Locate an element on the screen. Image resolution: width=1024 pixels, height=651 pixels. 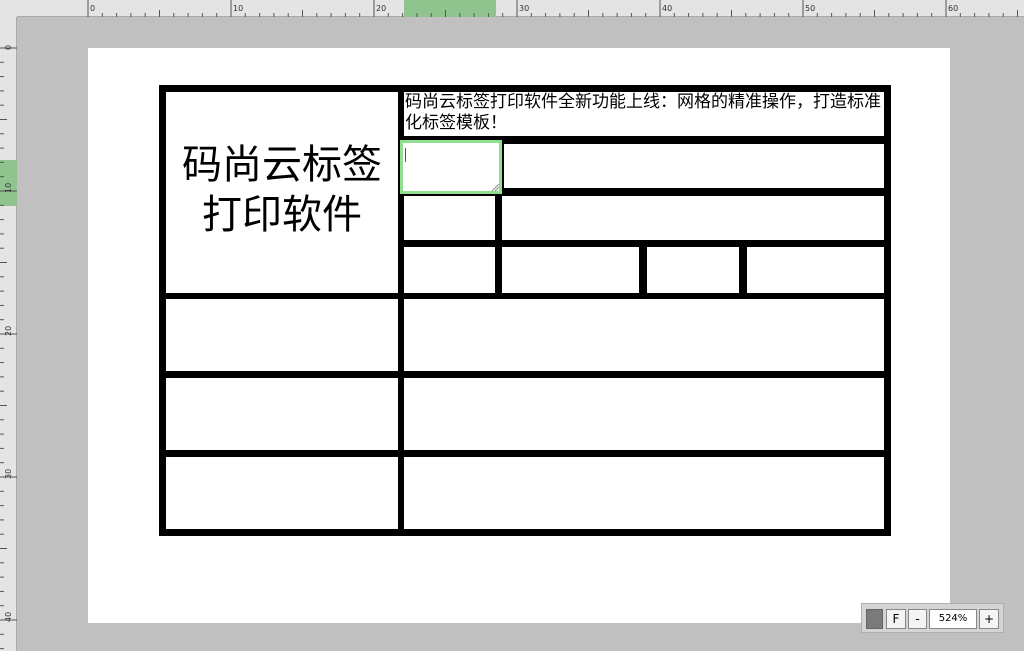
table-cell-row3-col2 is located at coordinates (570, 270).